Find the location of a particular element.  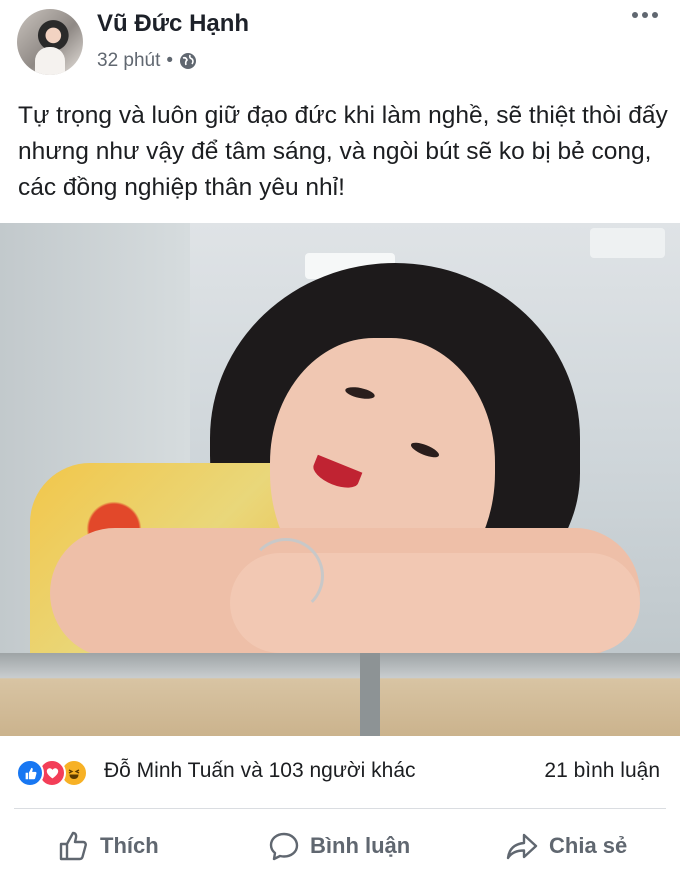

share-label: Chia sẻ is located at coordinates (588, 845).